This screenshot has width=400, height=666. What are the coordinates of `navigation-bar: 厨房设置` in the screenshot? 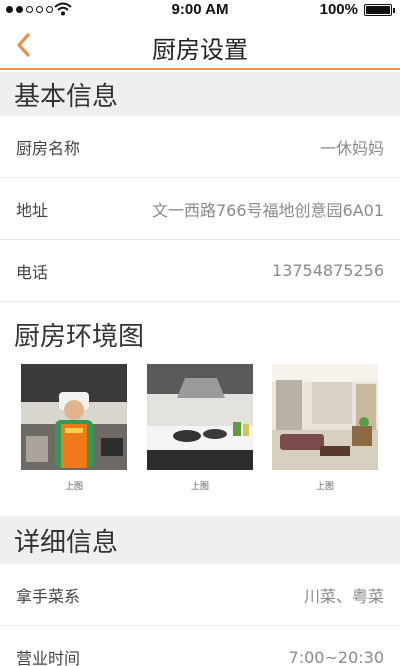 It's located at (200, 45).